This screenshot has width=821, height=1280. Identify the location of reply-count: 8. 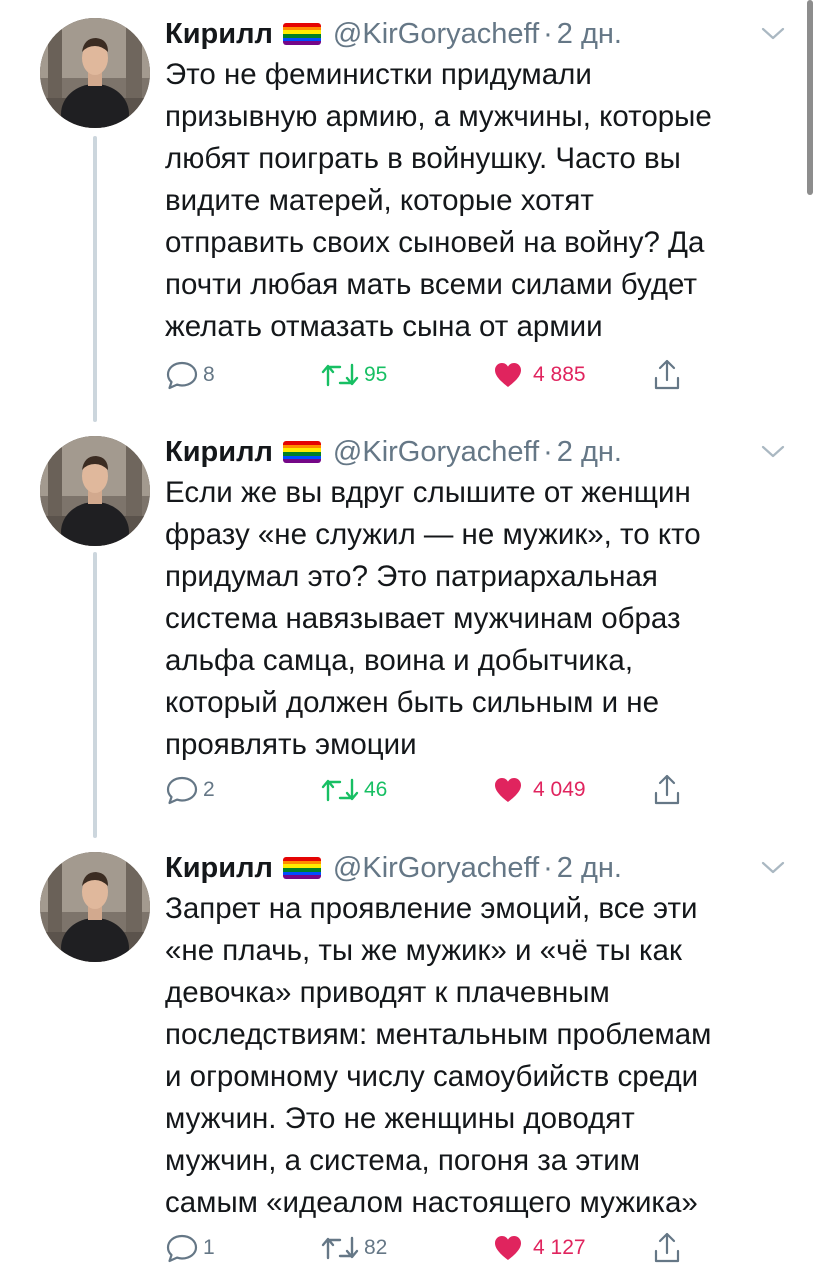
(209, 374).